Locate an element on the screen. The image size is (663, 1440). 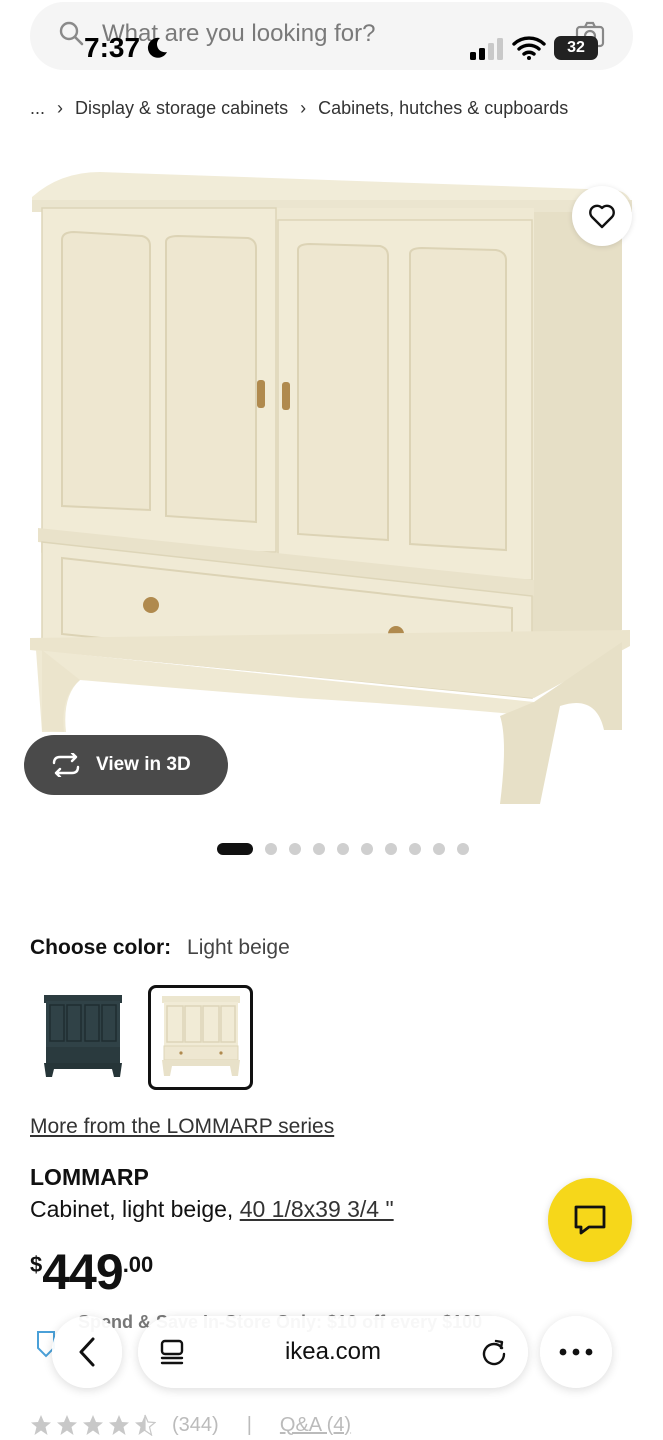
search-input: What are you looking for? is located at coordinates (238, 34).